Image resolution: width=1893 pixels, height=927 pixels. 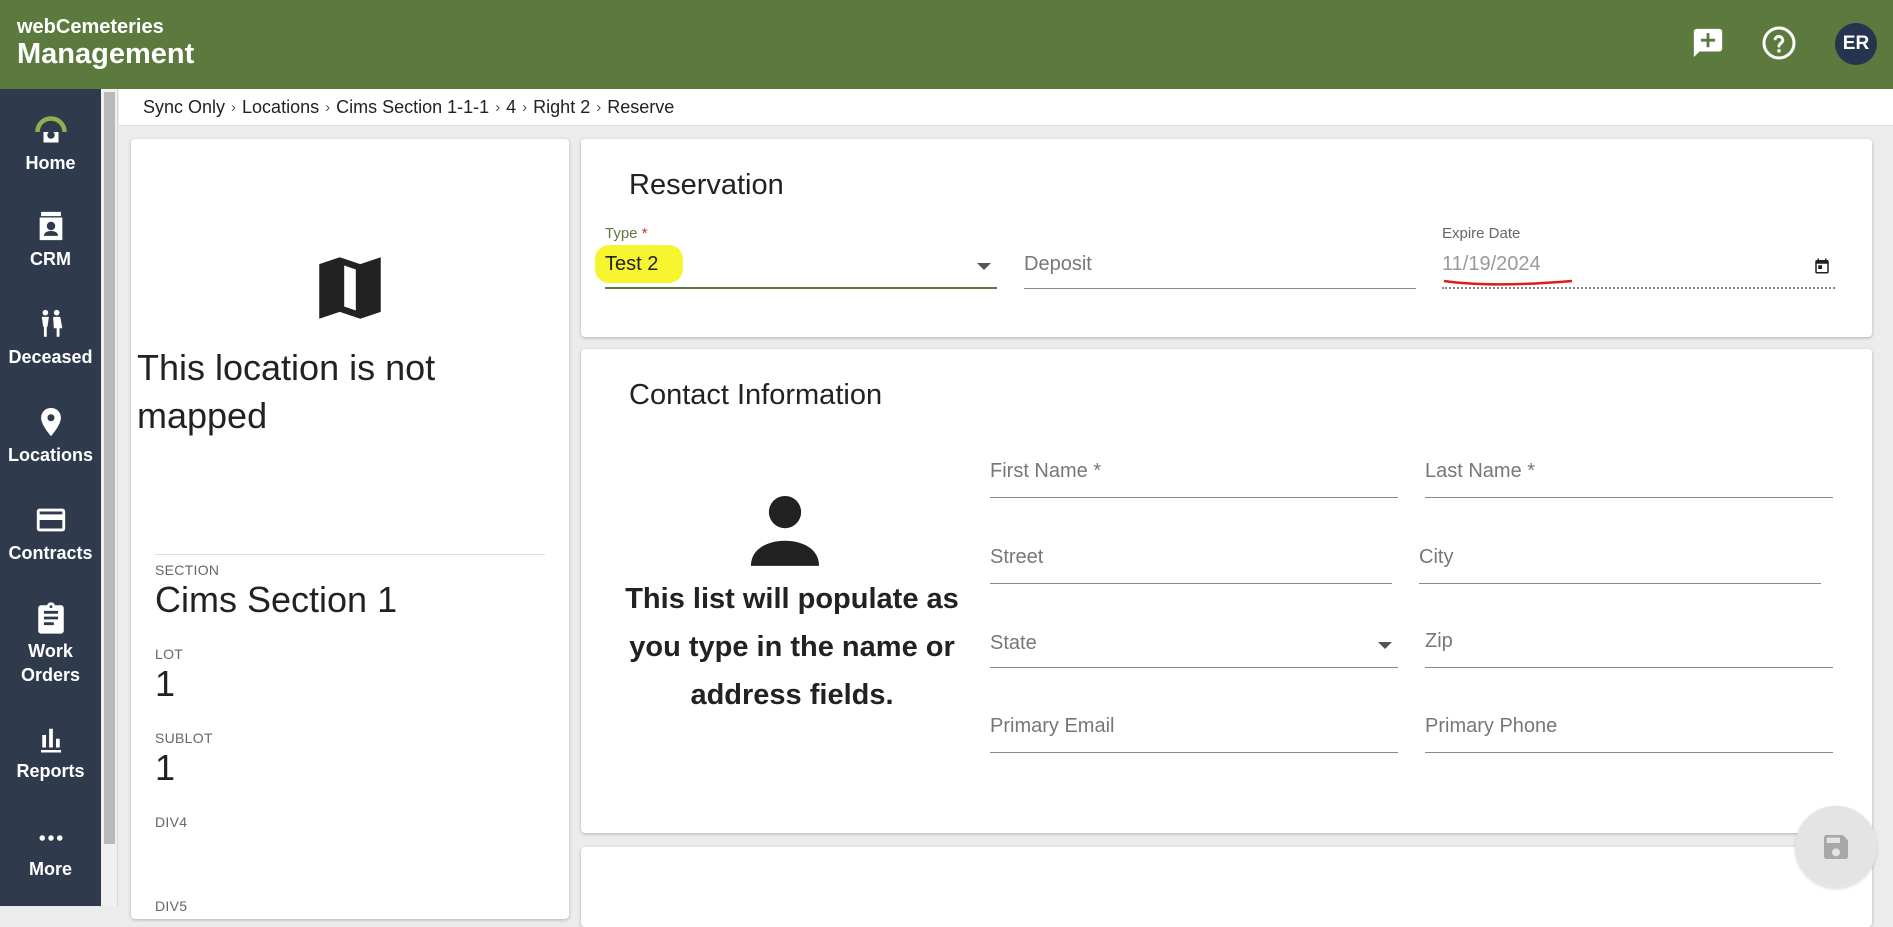 I want to click on div5-label: DIV5, so click(x=171, y=906).